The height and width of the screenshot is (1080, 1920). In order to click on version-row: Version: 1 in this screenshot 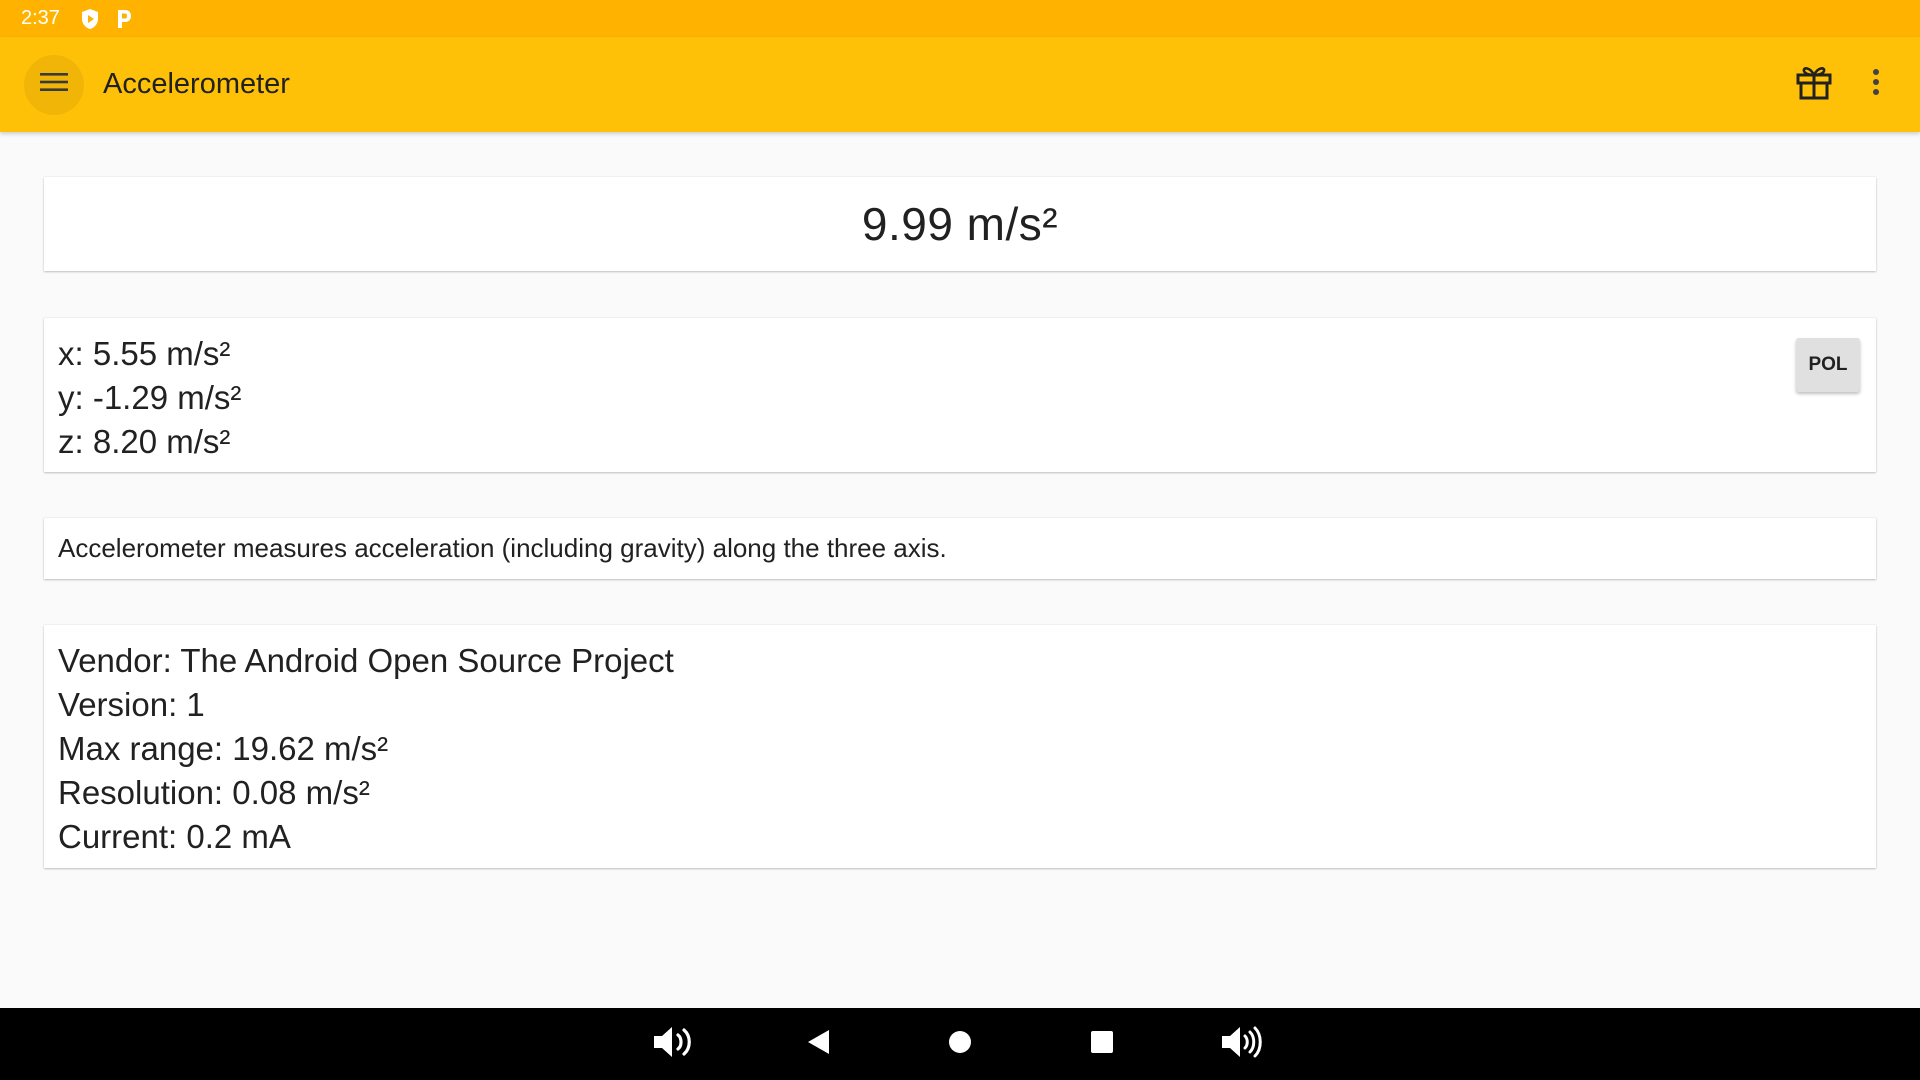, I will do `click(960, 705)`.